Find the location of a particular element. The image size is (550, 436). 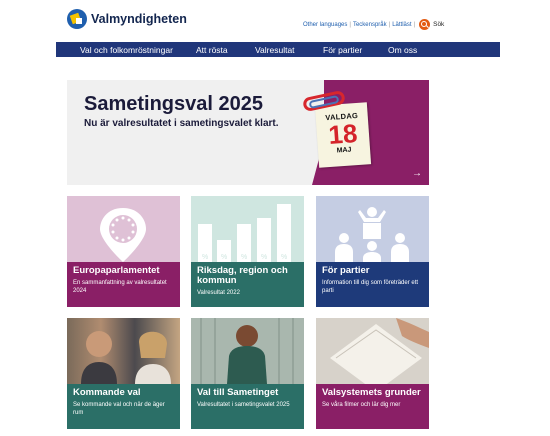

nav-elections: Val och folkomröstningar is located at coordinates (126, 50).